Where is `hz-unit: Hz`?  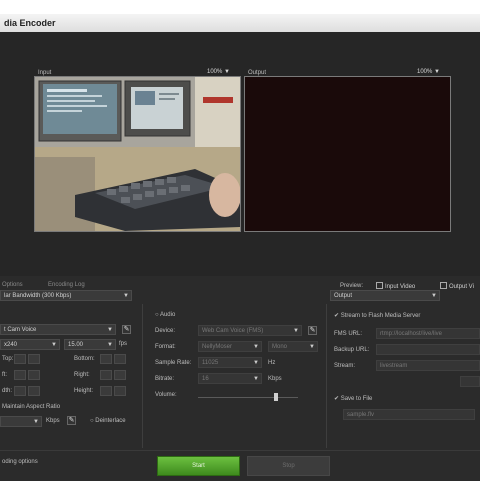
hz-unit: Hz is located at coordinates (272, 363).